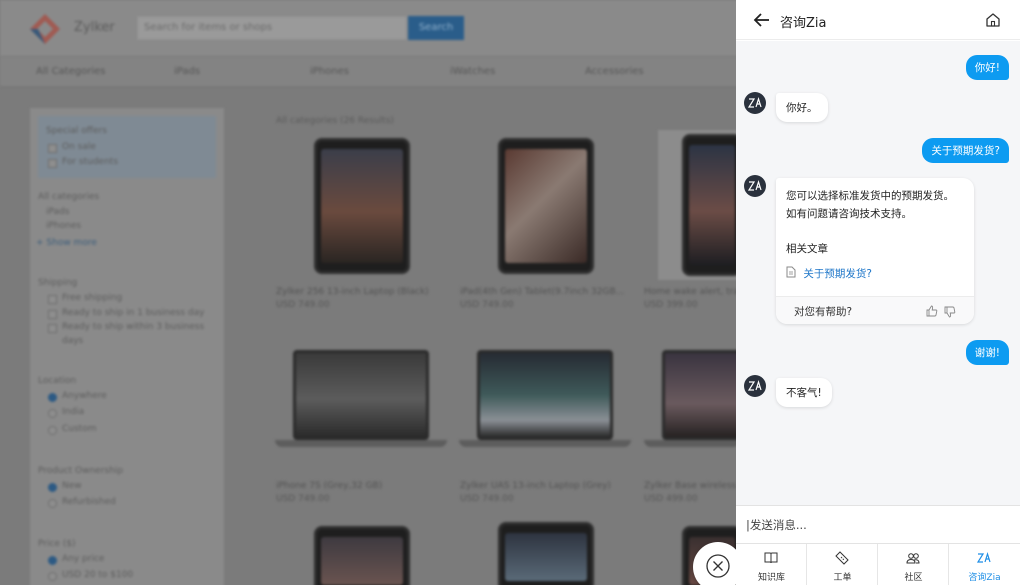 The image size is (1020, 585). Describe the element at coordinates (913, 558) in the screenshot. I see `community-icon` at that location.